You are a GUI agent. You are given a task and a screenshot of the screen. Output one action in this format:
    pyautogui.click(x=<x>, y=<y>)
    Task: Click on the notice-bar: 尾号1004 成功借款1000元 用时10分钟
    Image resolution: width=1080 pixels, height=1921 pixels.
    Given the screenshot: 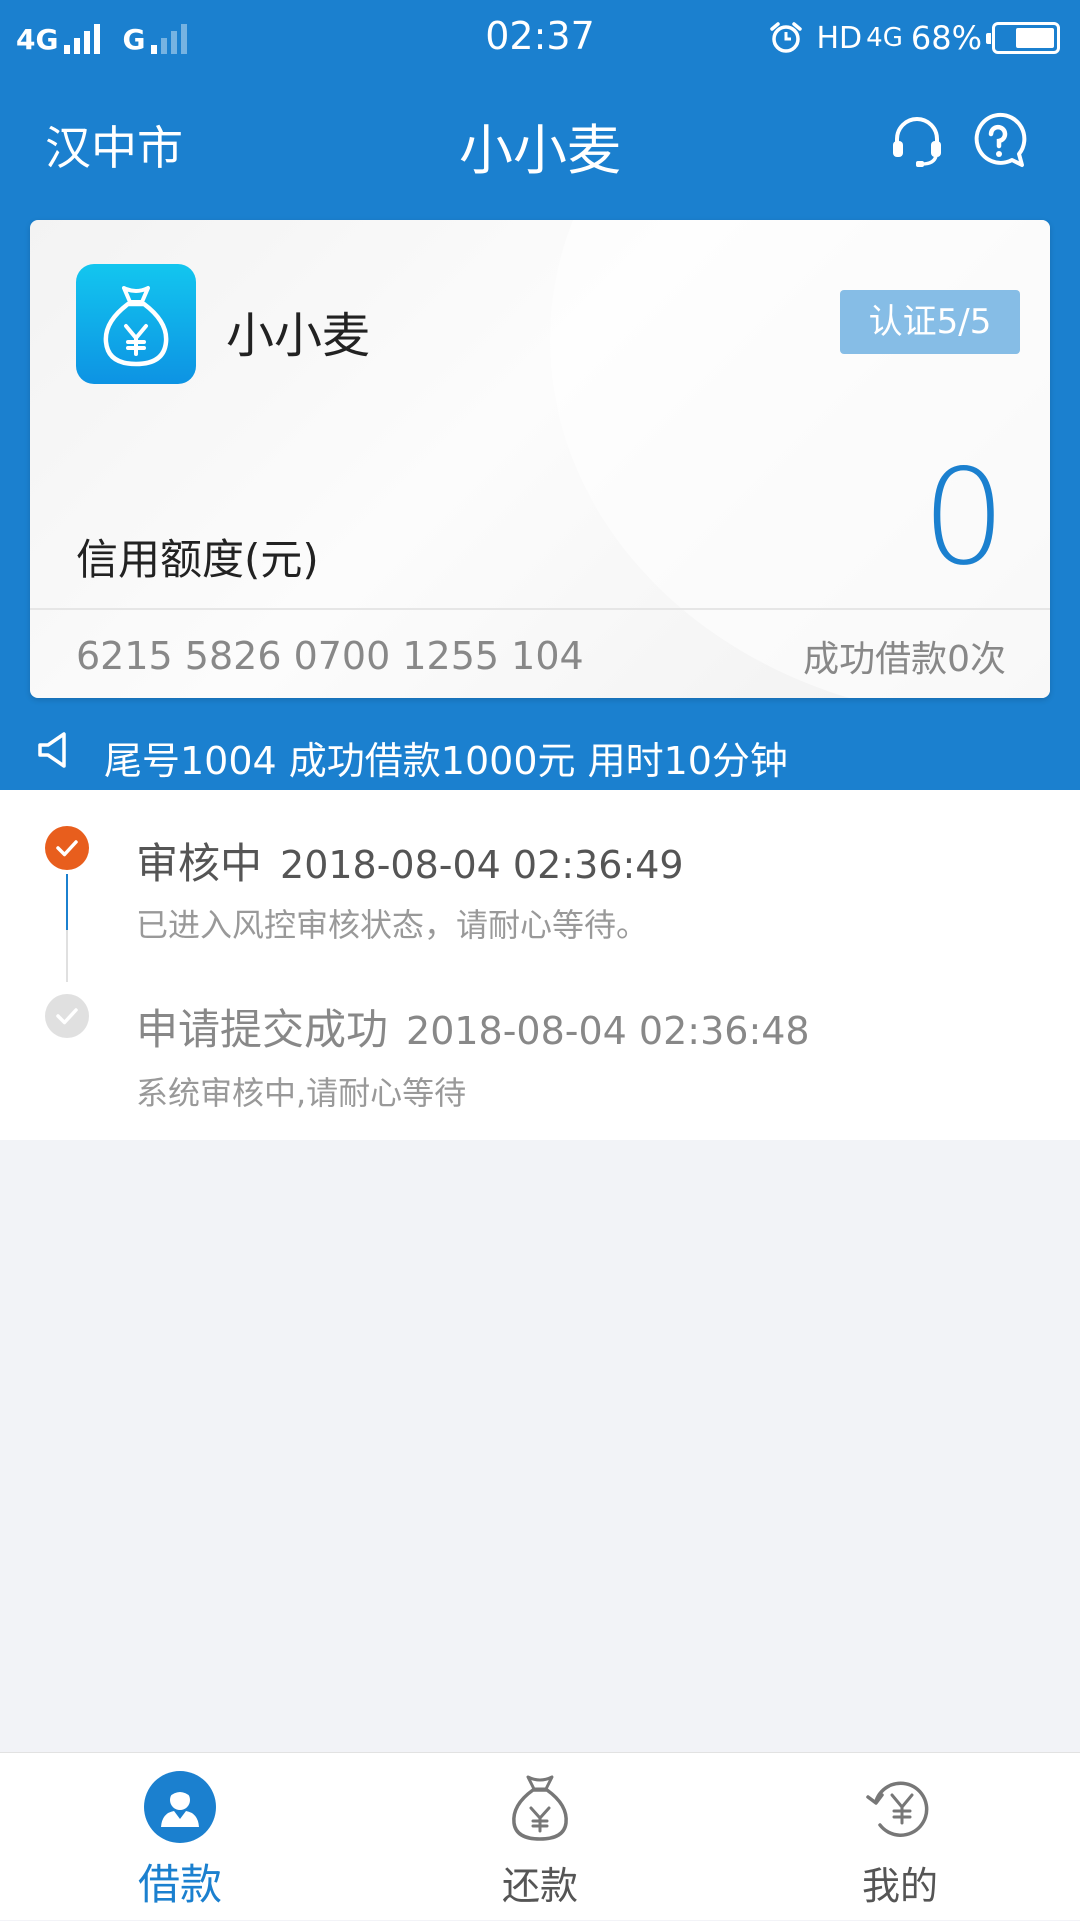 What is the action you would take?
    pyautogui.click(x=540, y=753)
    